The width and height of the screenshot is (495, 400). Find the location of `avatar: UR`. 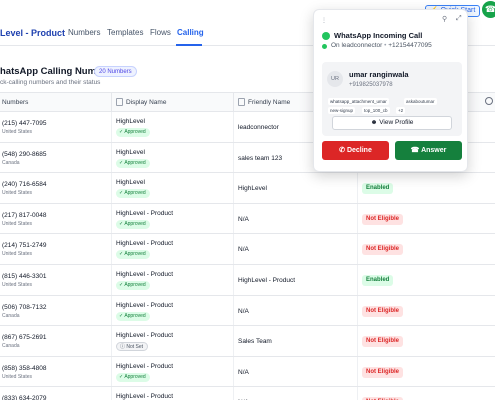

avatar: UR is located at coordinates (335, 79).